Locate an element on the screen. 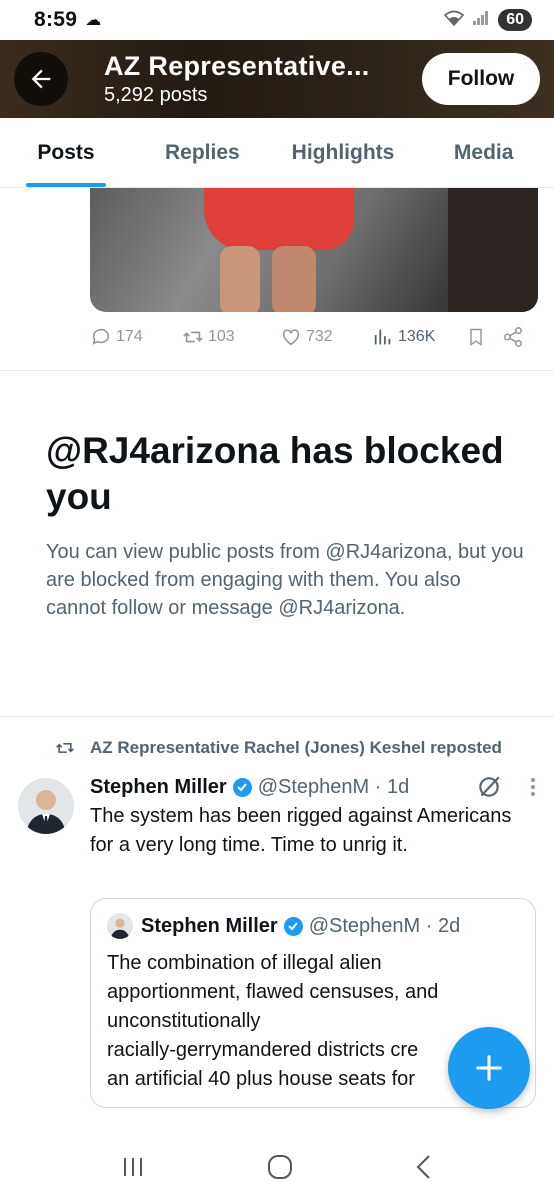 The image size is (554, 1200). signal-icon is located at coordinates (481, 20).